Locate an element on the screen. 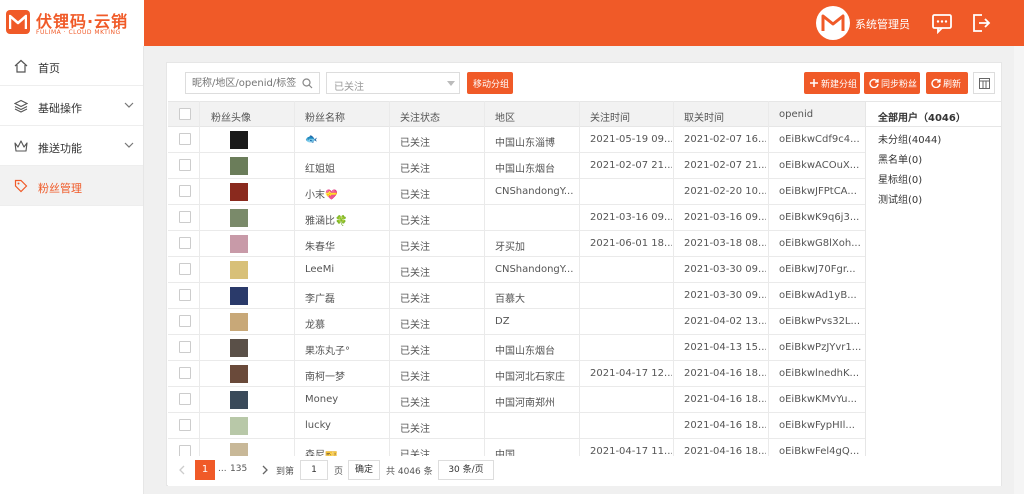 The image size is (1024, 494). cell-status: 已关注 is located at coordinates (415, 325).